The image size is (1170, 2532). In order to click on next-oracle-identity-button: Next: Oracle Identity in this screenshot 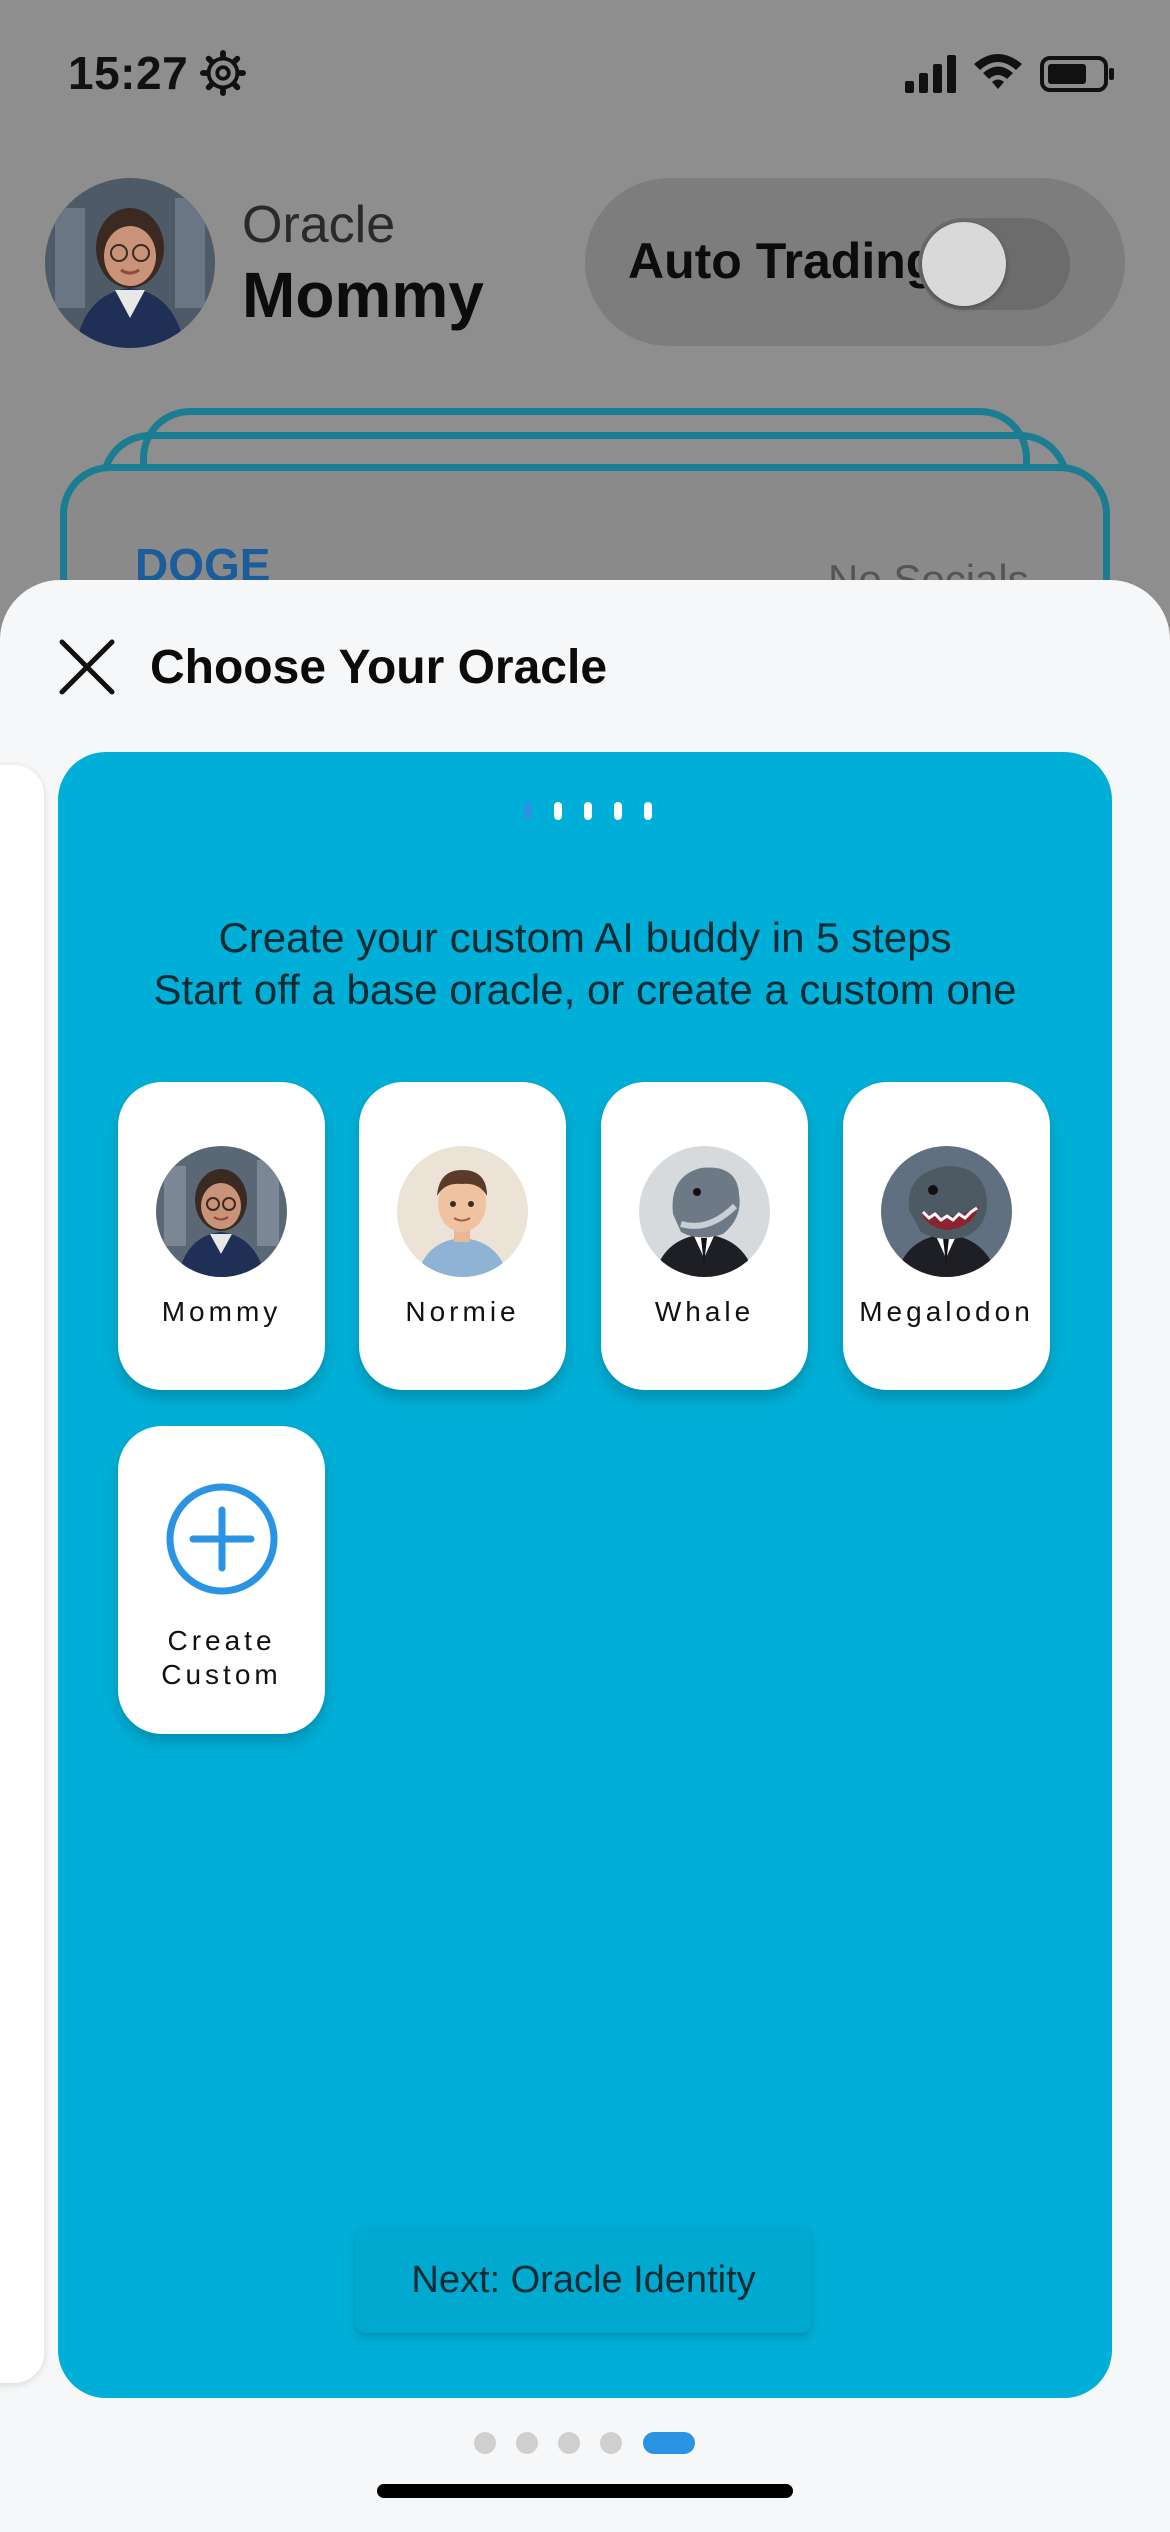, I will do `click(583, 2280)`.